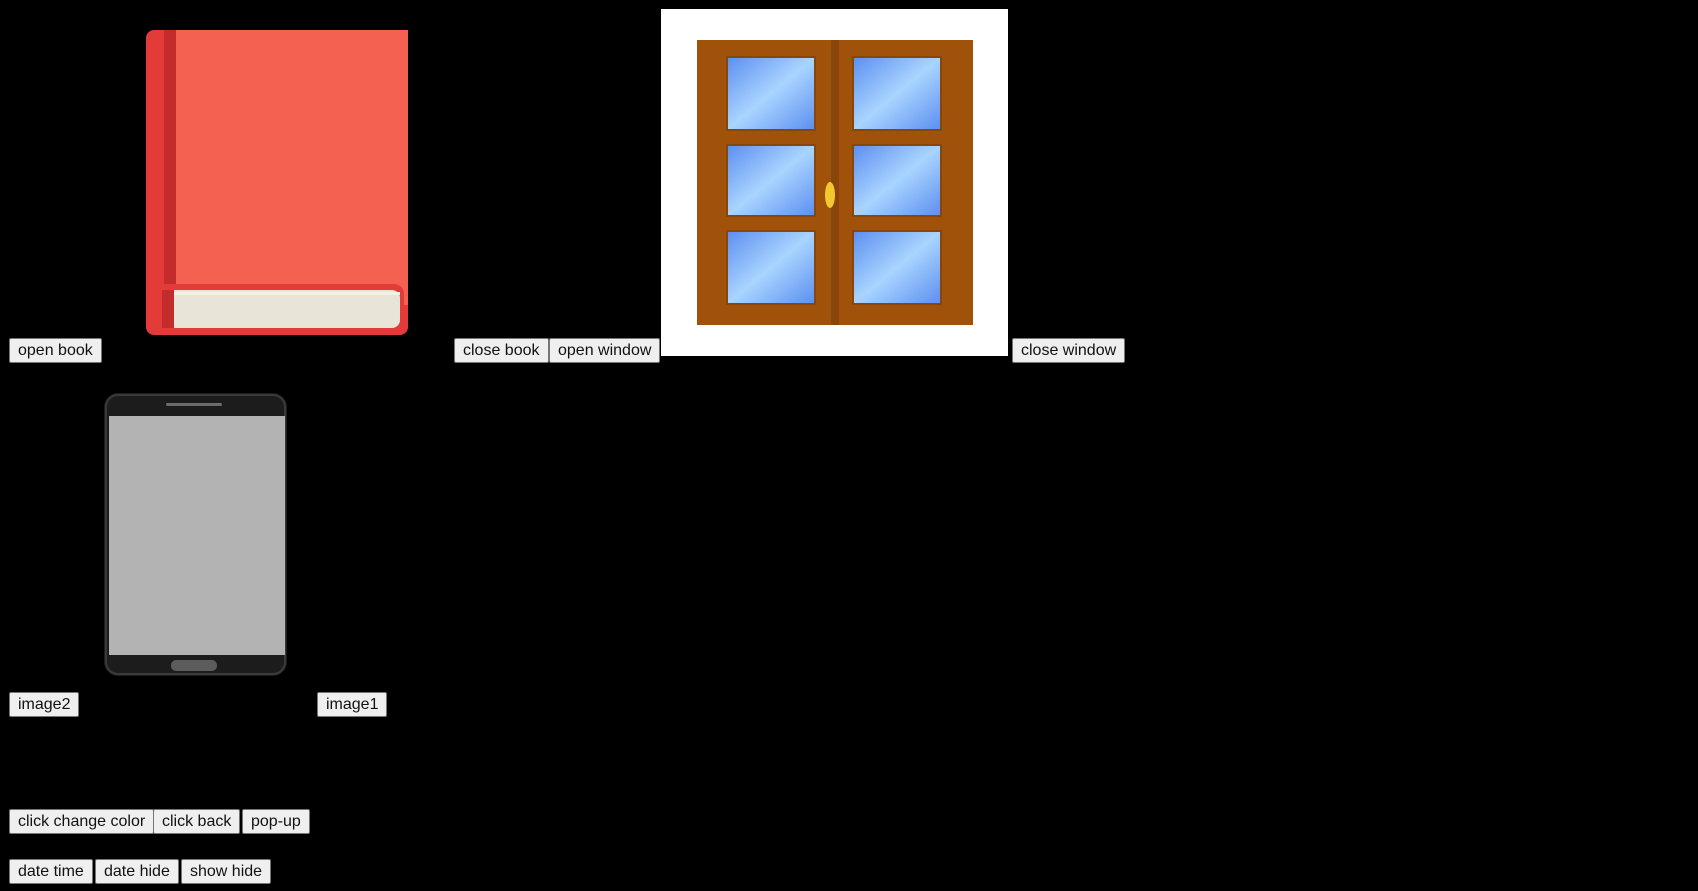 The width and height of the screenshot is (1698, 891). What do you see at coordinates (1069, 350) in the screenshot?
I see `close-window-button: close window` at bounding box center [1069, 350].